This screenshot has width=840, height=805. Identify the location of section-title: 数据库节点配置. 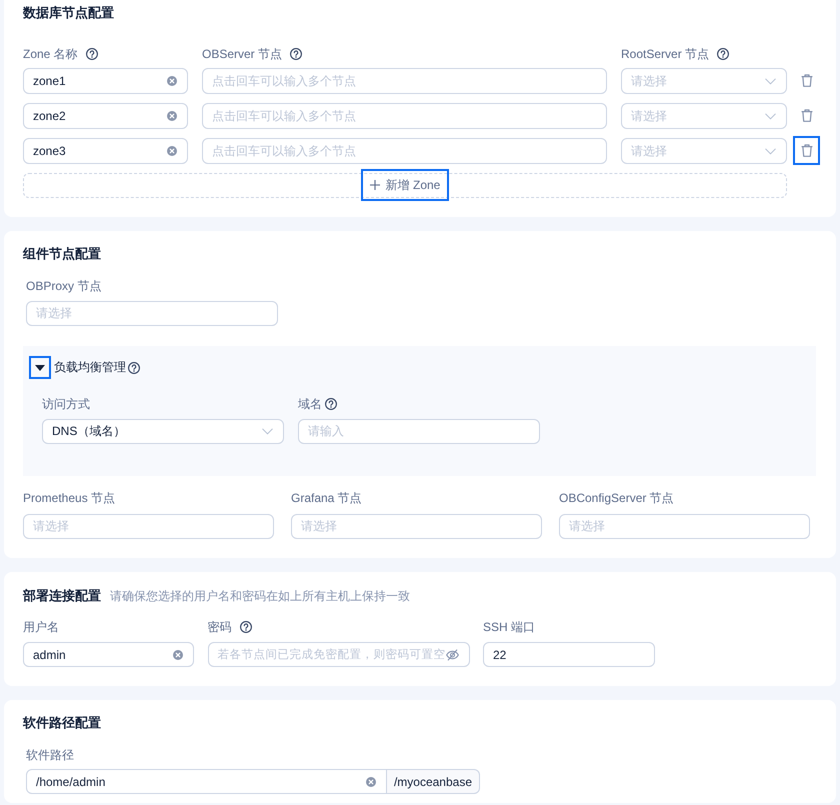
(69, 13).